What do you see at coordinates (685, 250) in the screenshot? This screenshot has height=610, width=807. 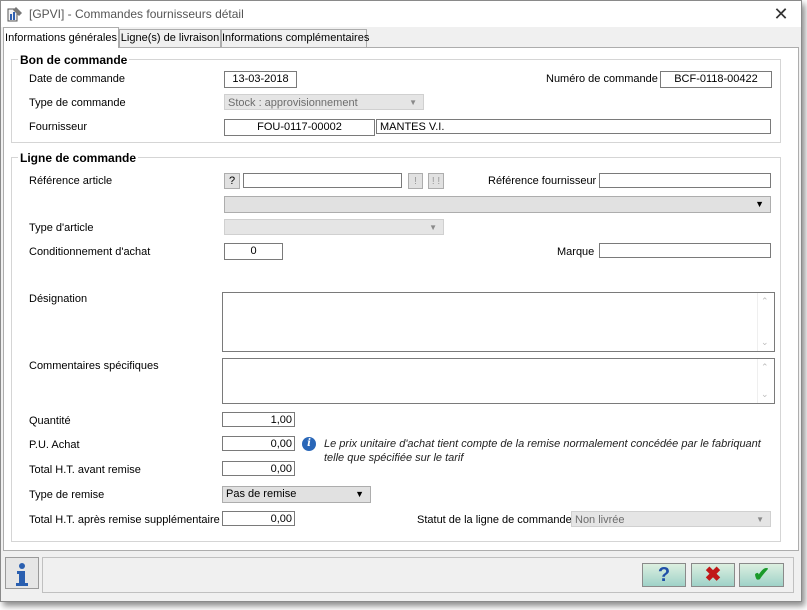 I see `marque-field` at bounding box center [685, 250].